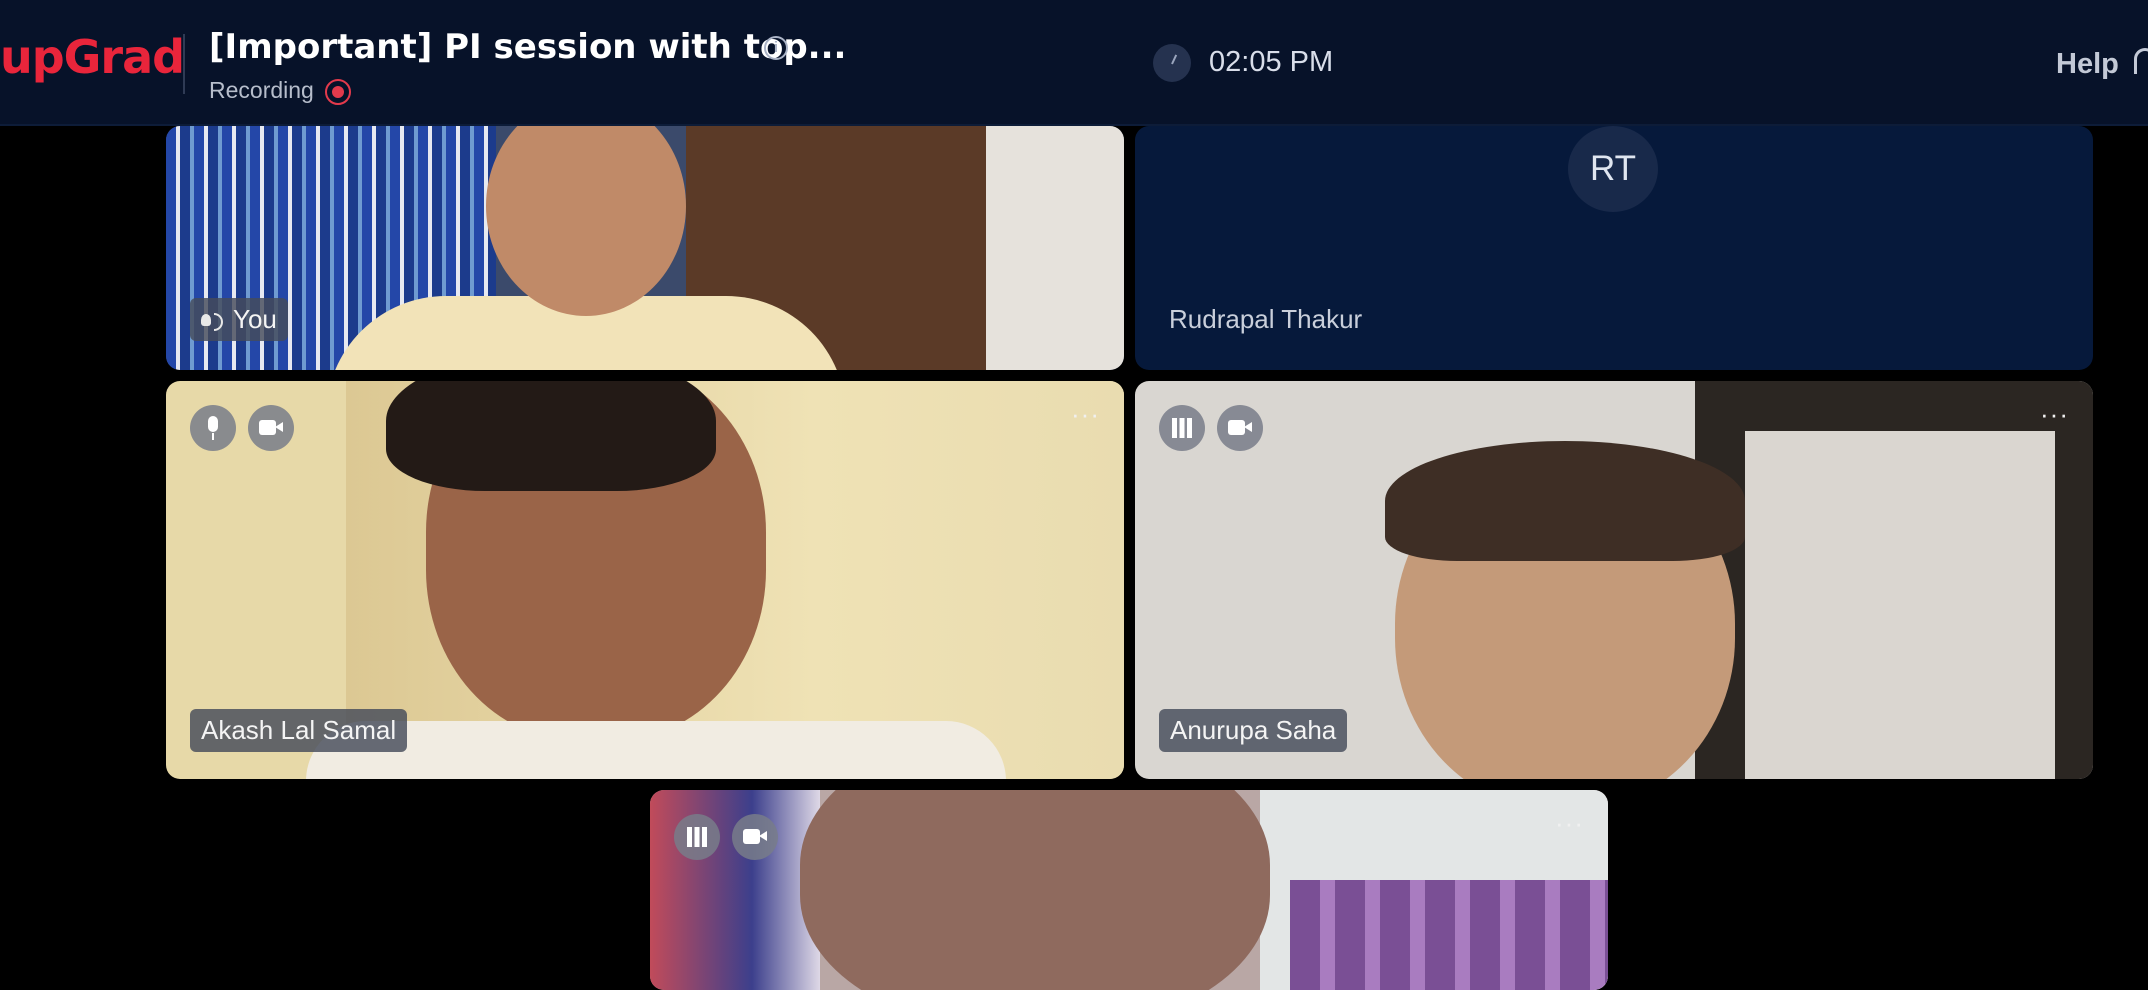 Image resolution: width=2148 pixels, height=990 pixels. Describe the element at coordinates (92, 57) in the screenshot. I see `upgrad-logo: upGrad` at that location.